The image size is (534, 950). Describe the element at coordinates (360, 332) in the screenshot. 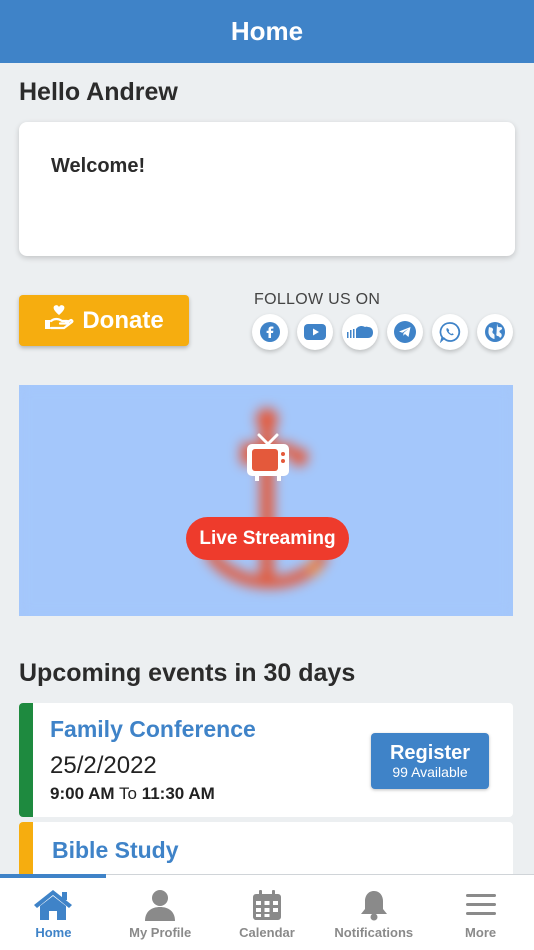

I see `soundcloud-icon` at that location.